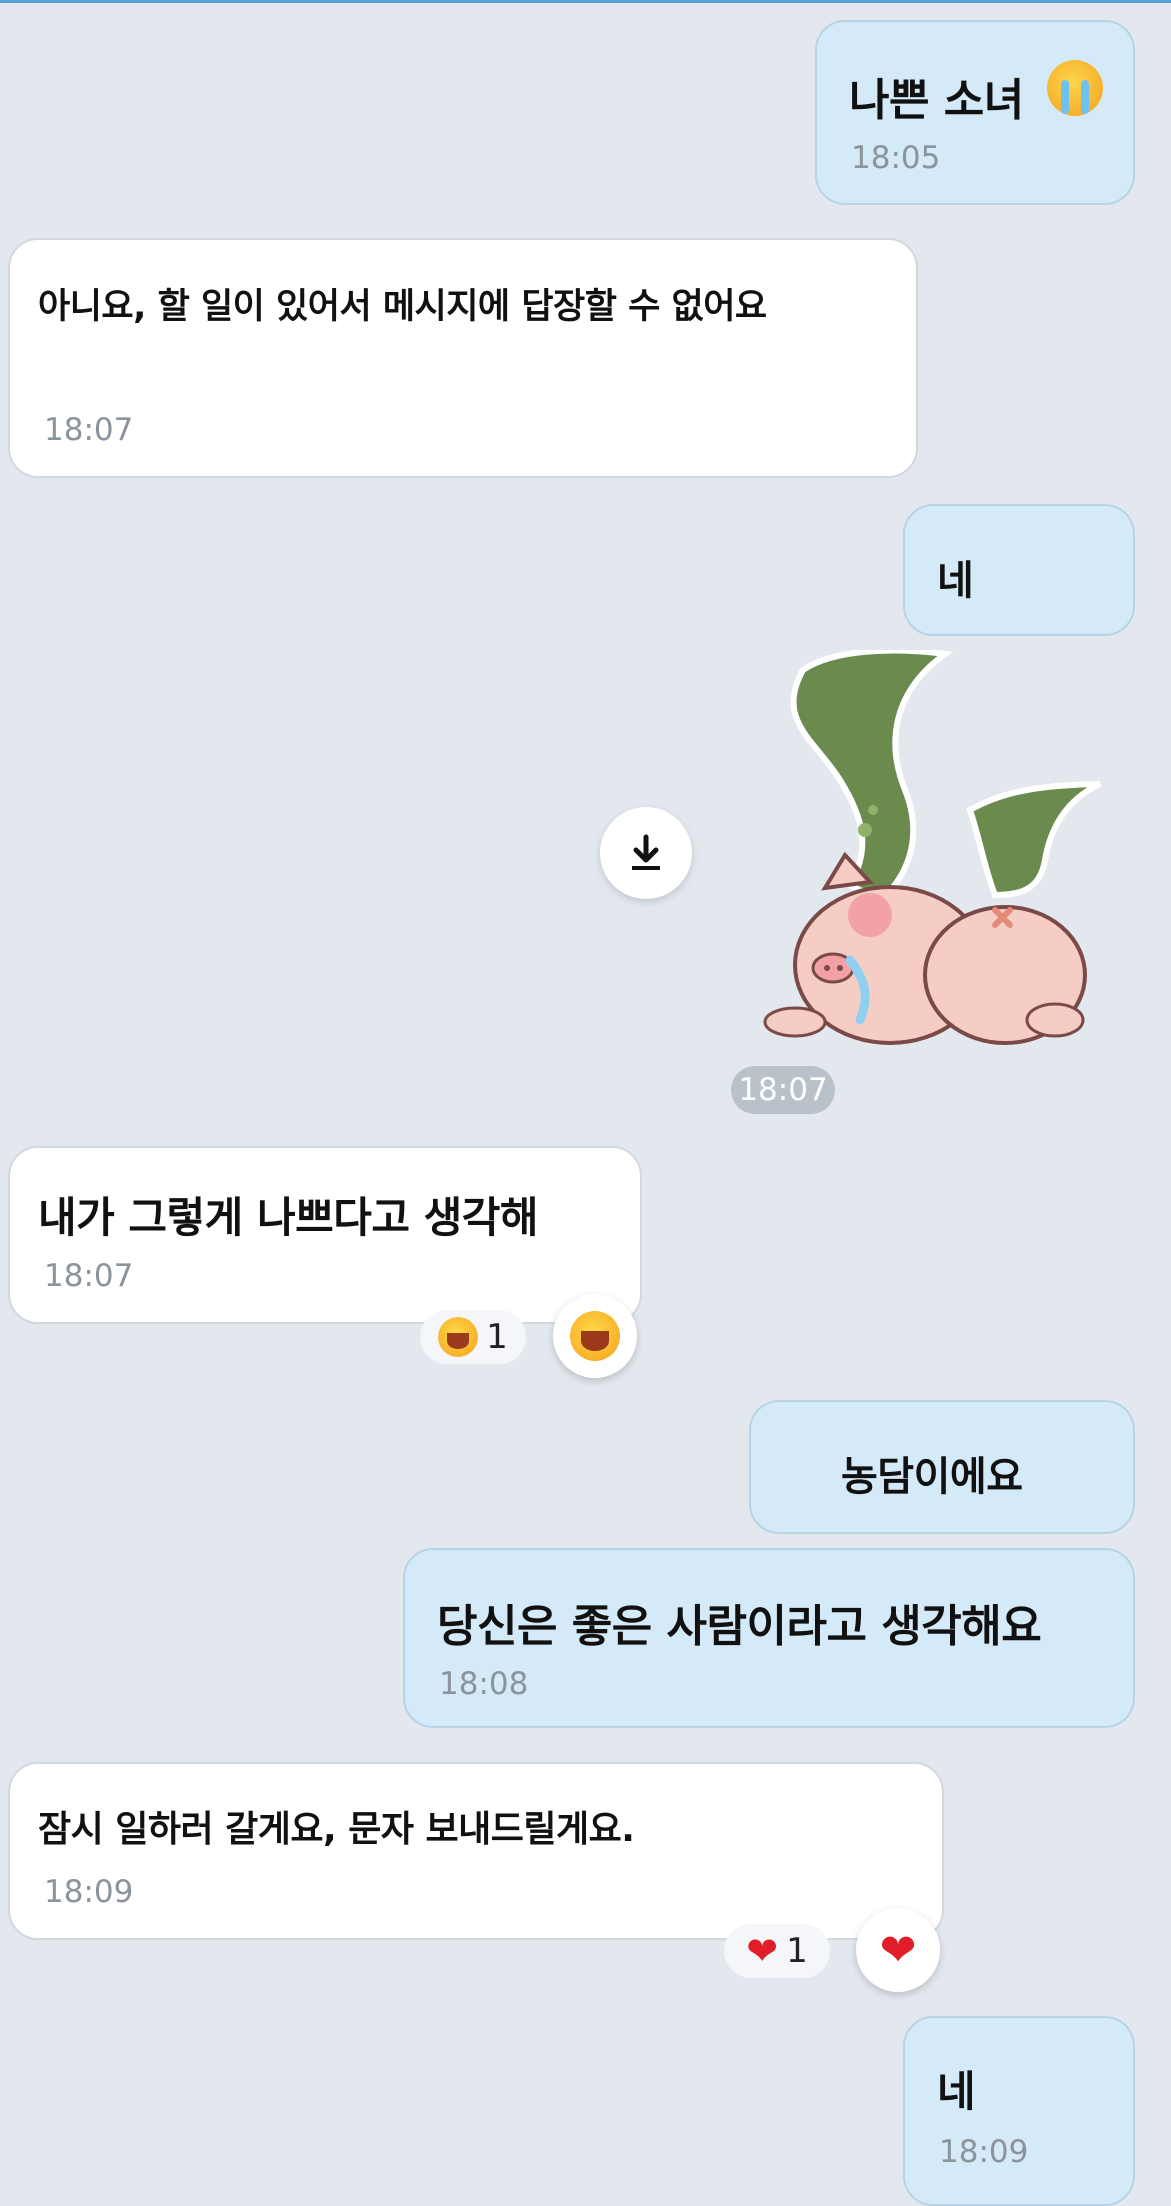 This screenshot has width=1171, height=2206. What do you see at coordinates (288, 1217) in the screenshot?
I see `message-text: 내가 그렇게 나쁘다고 생각해` at bounding box center [288, 1217].